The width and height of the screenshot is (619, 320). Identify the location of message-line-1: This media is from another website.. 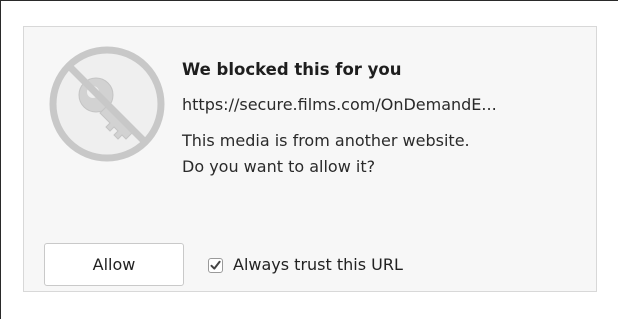
(326, 140).